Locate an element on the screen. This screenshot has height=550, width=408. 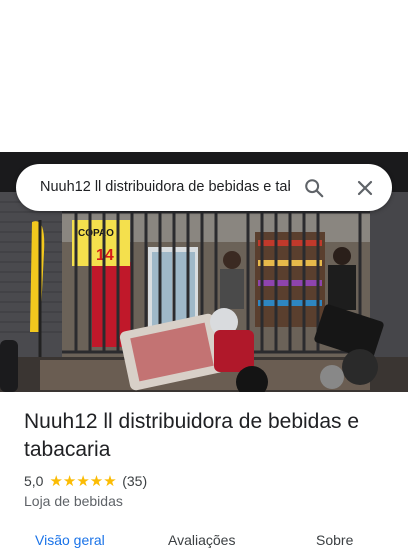
place-tabs: Visão geral Avaliações Sobre is located at coordinates (204, 540).